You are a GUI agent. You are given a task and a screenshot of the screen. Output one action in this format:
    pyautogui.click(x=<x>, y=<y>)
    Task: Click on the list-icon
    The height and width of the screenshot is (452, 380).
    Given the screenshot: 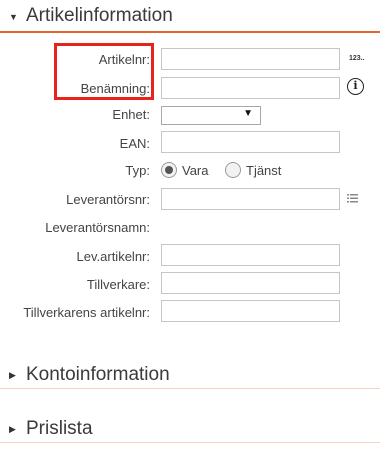 What is the action you would take?
    pyautogui.click(x=353, y=198)
    